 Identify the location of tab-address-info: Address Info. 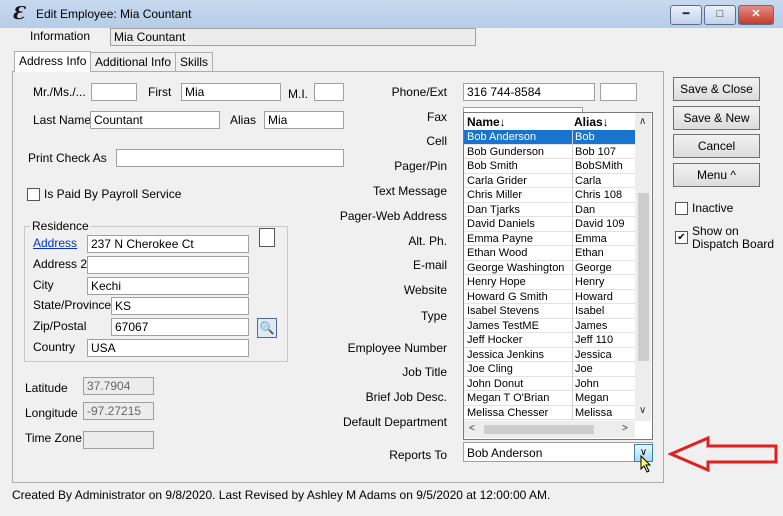
(53, 61).